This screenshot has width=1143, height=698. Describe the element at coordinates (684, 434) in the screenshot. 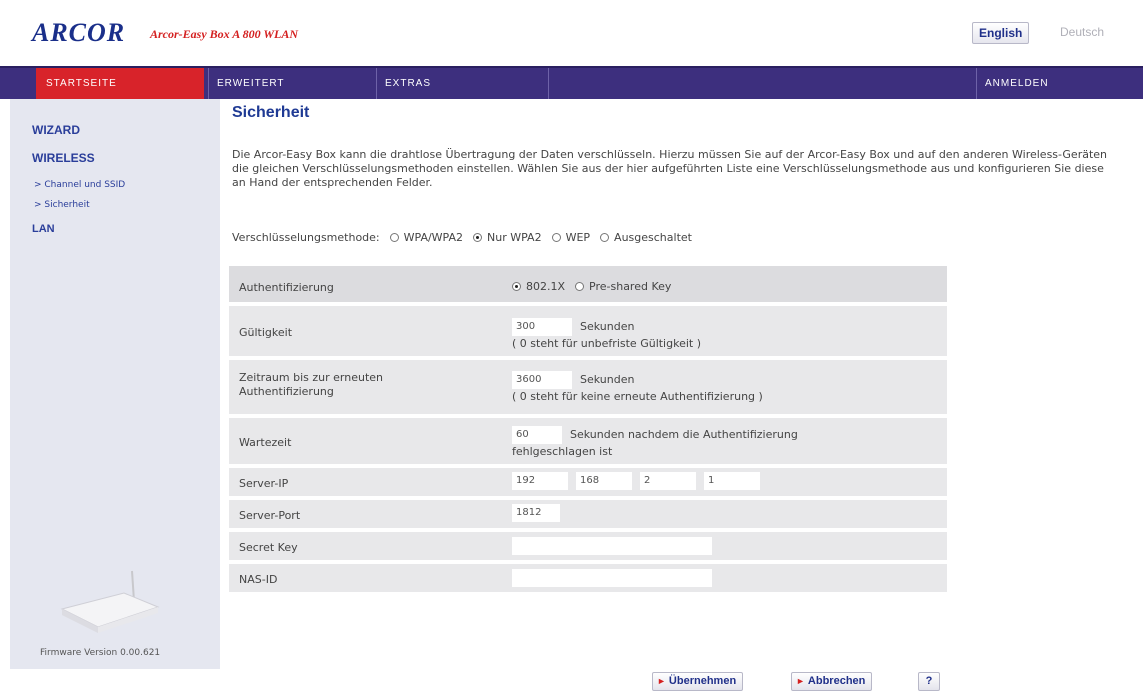

I see `wartezeit-unit: Sekunden nachdem die Authentifizierung` at that location.